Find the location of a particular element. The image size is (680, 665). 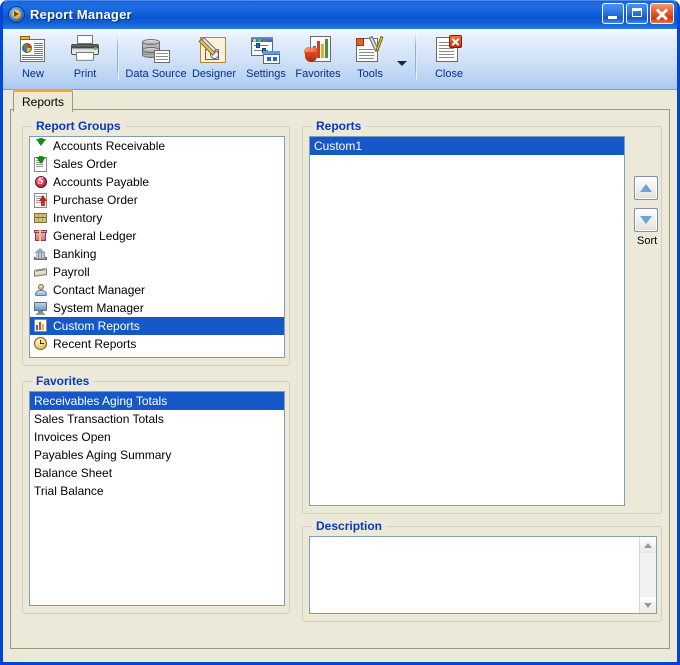

bar-chart-page-icon is located at coordinates (41, 326).